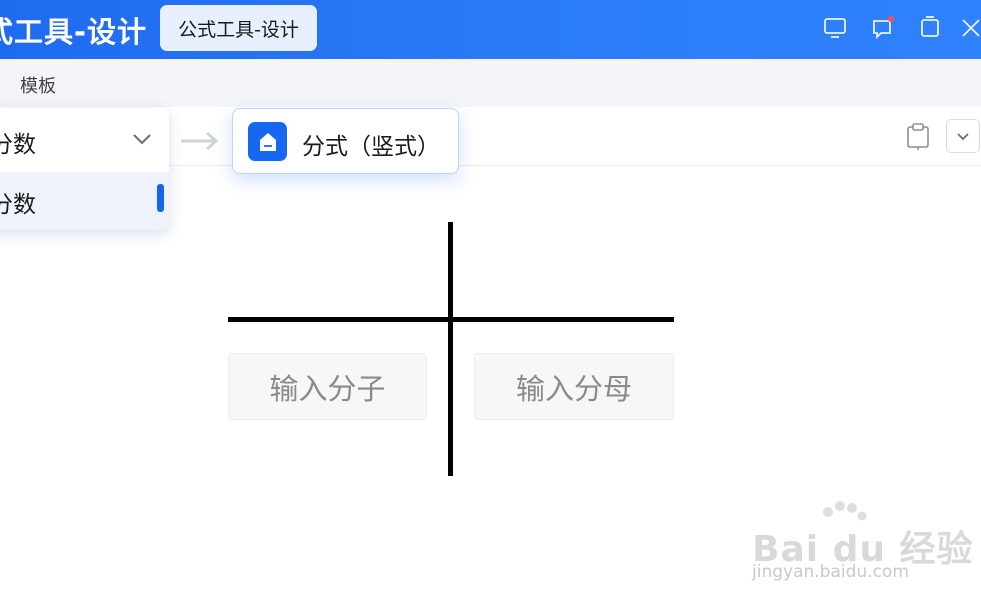 The width and height of the screenshot is (981, 606). Describe the element at coordinates (371, 147) in the screenshot. I see `template-chip-label: 分式（竖式）` at that location.